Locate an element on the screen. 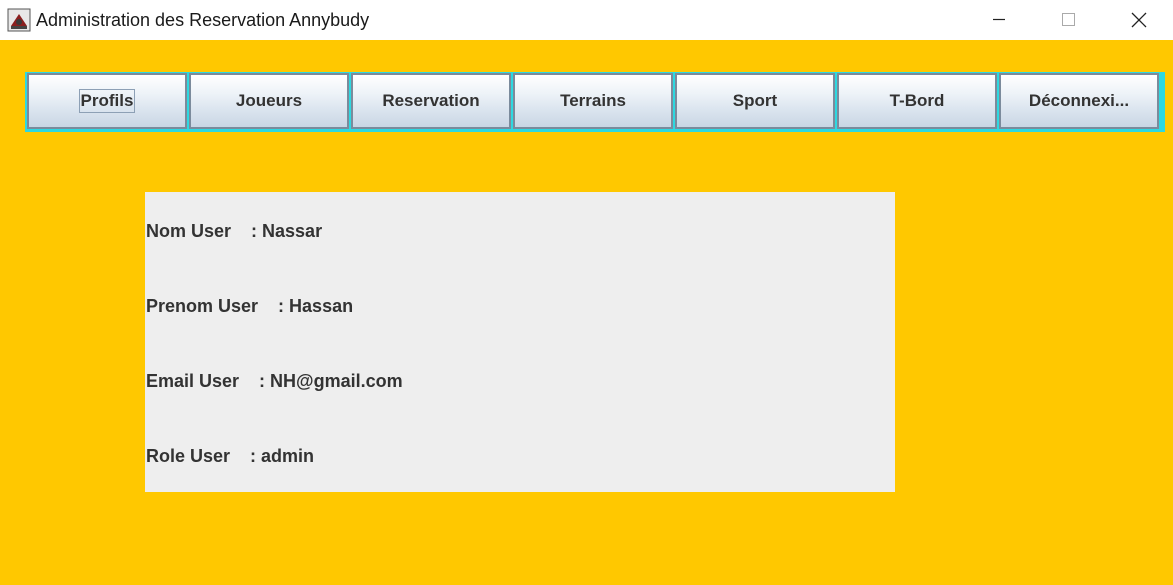  java-app-icon is located at coordinates (19, 20).